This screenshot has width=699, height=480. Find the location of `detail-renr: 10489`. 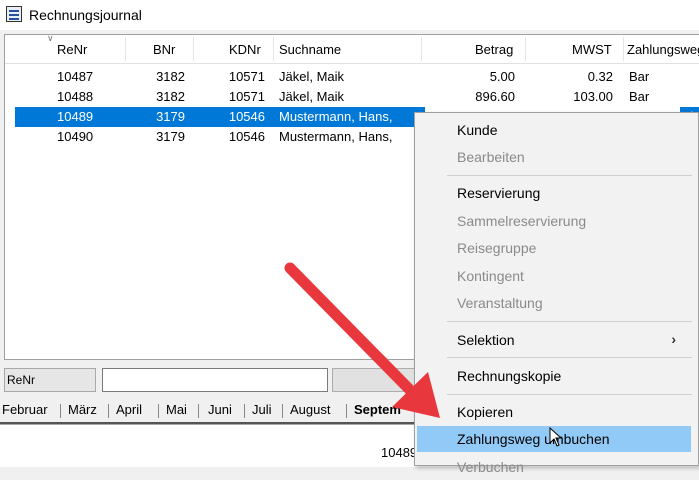

detail-renr: 10489 is located at coordinates (399, 452).